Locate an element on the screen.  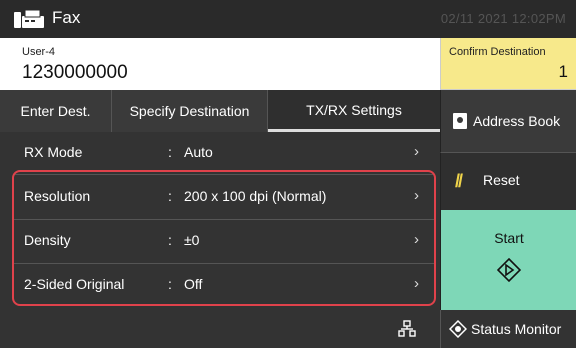
confirm-destination-label: Confirm Destination is located at coordinates (497, 52).